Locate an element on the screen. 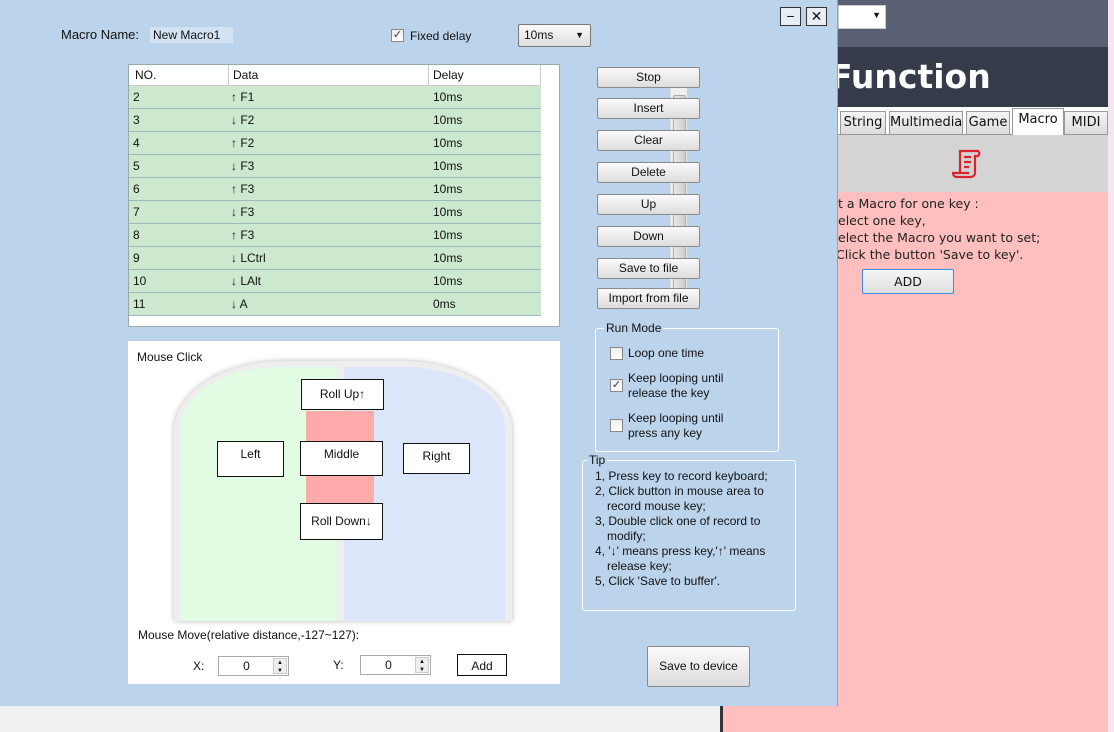  loop-one-time-checkbox is located at coordinates (616, 353).